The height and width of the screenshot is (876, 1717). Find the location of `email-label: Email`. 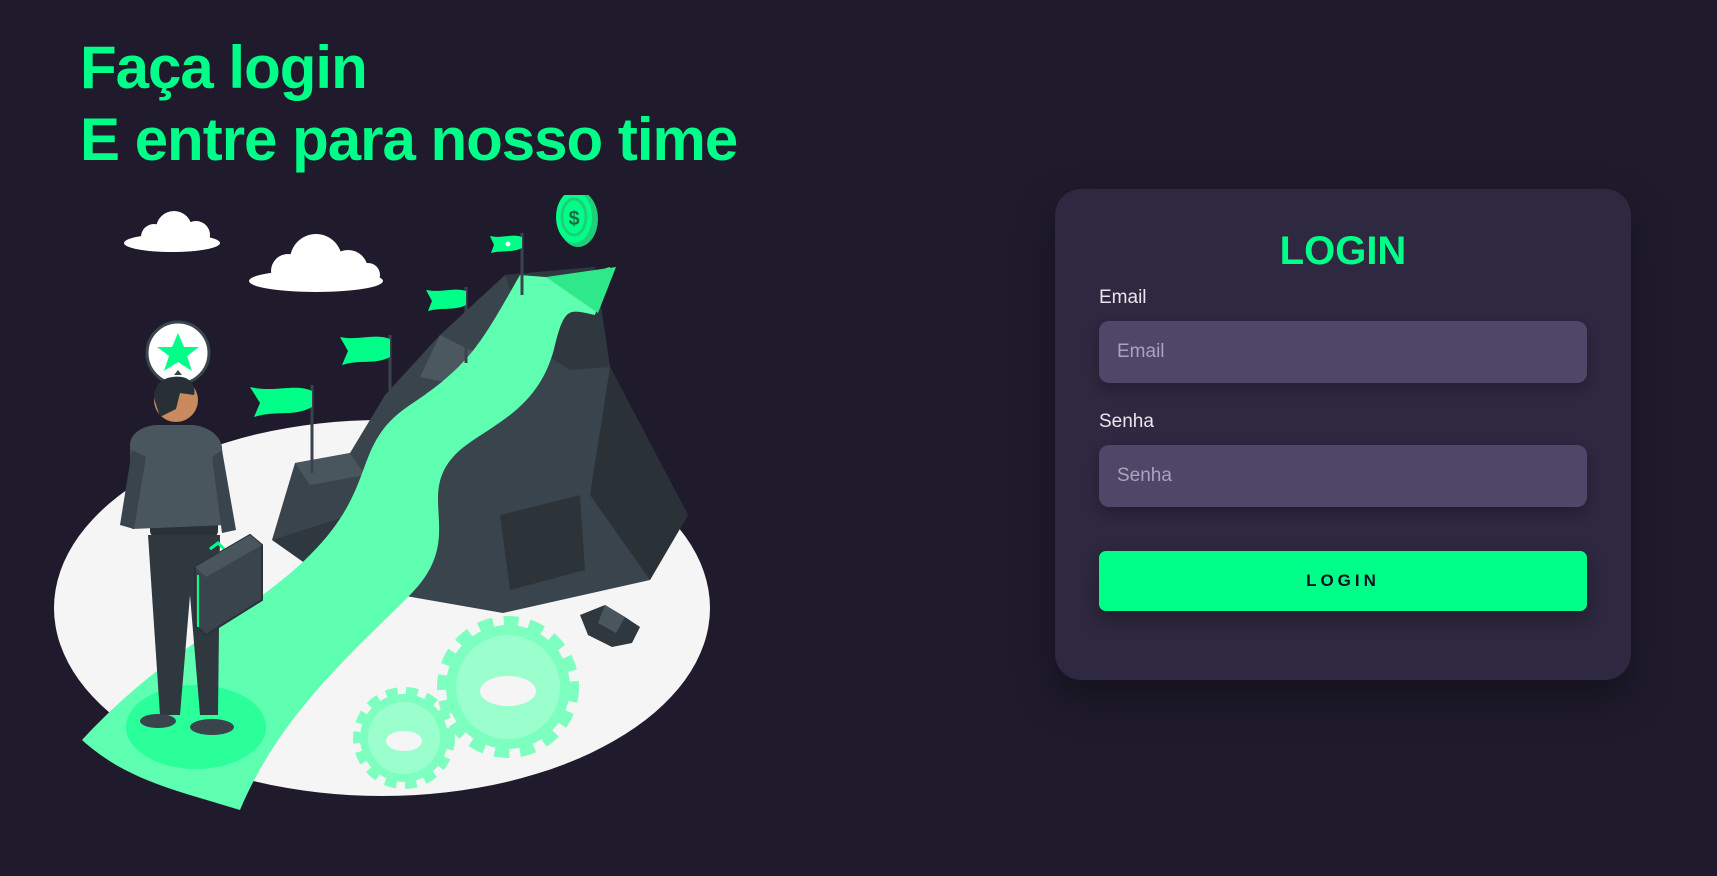

email-label: Email is located at coordinates (1123, 297).